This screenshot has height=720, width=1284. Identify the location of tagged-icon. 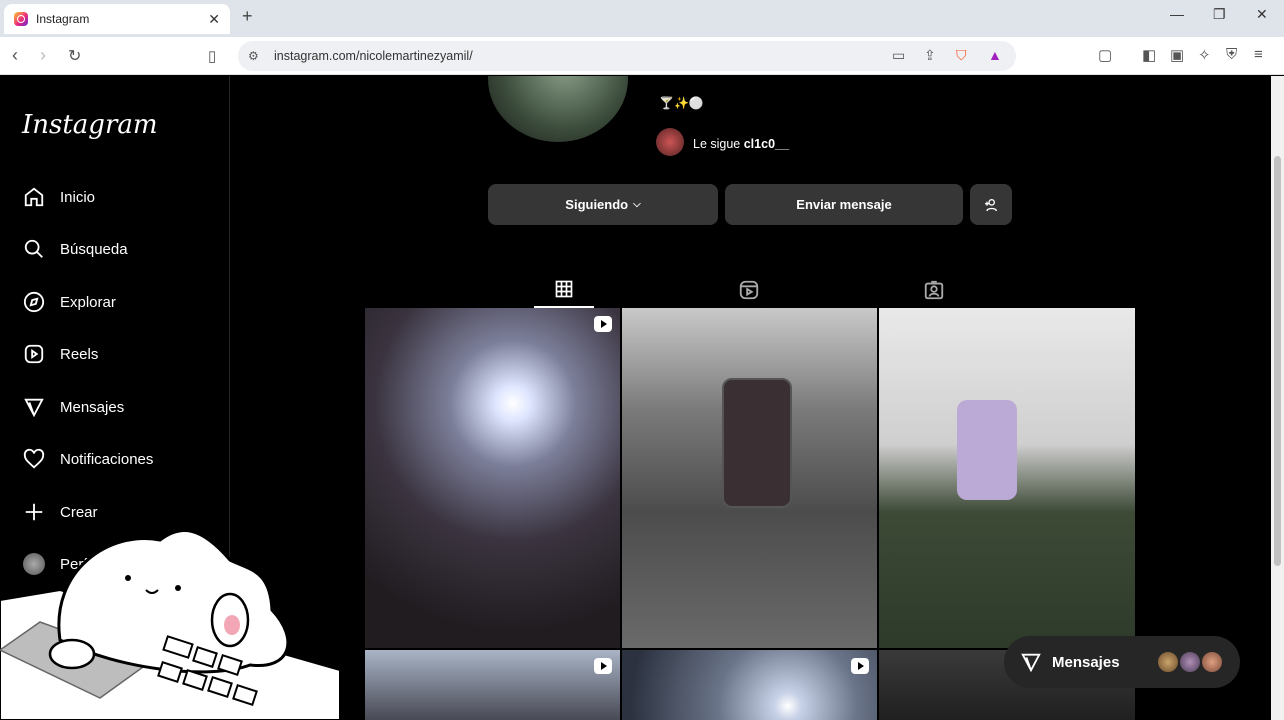
(934, 290).